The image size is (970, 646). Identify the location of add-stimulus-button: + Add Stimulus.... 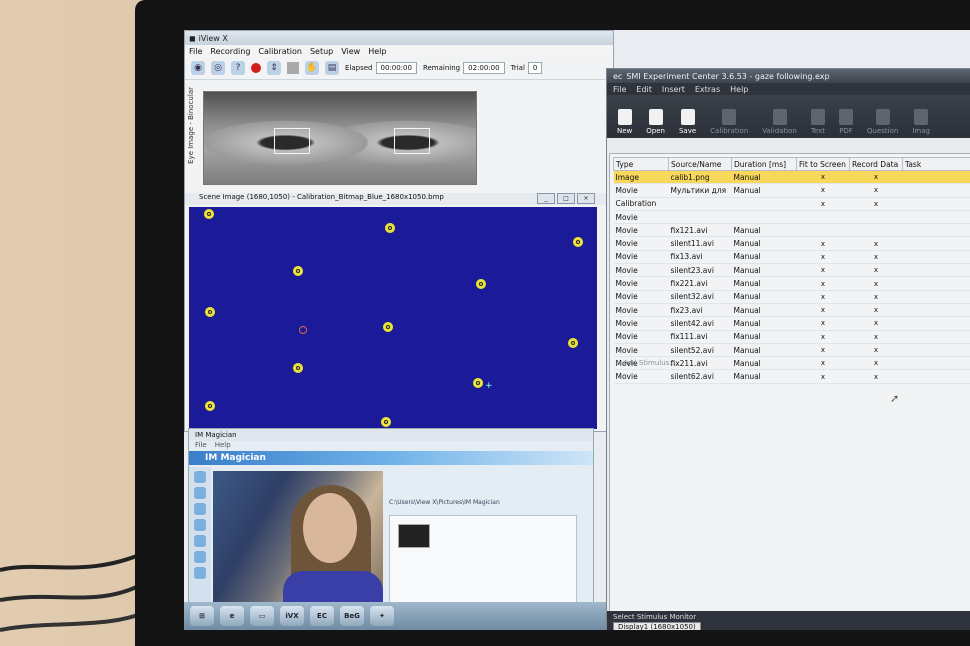
(645, 363).